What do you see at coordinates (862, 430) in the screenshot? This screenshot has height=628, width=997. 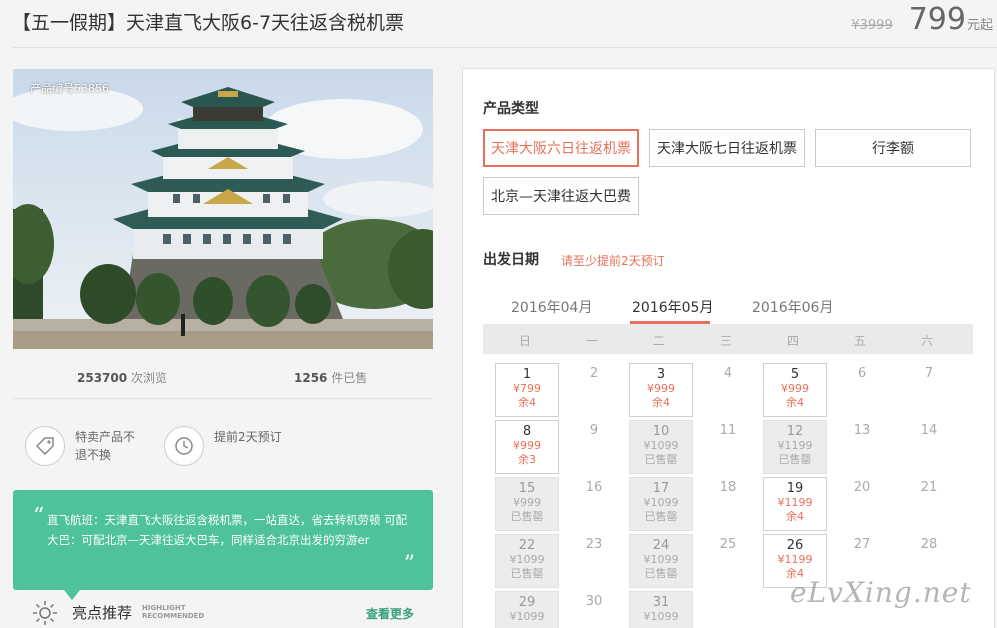 I see `day-number: 13` at bounding box center [862, 430].